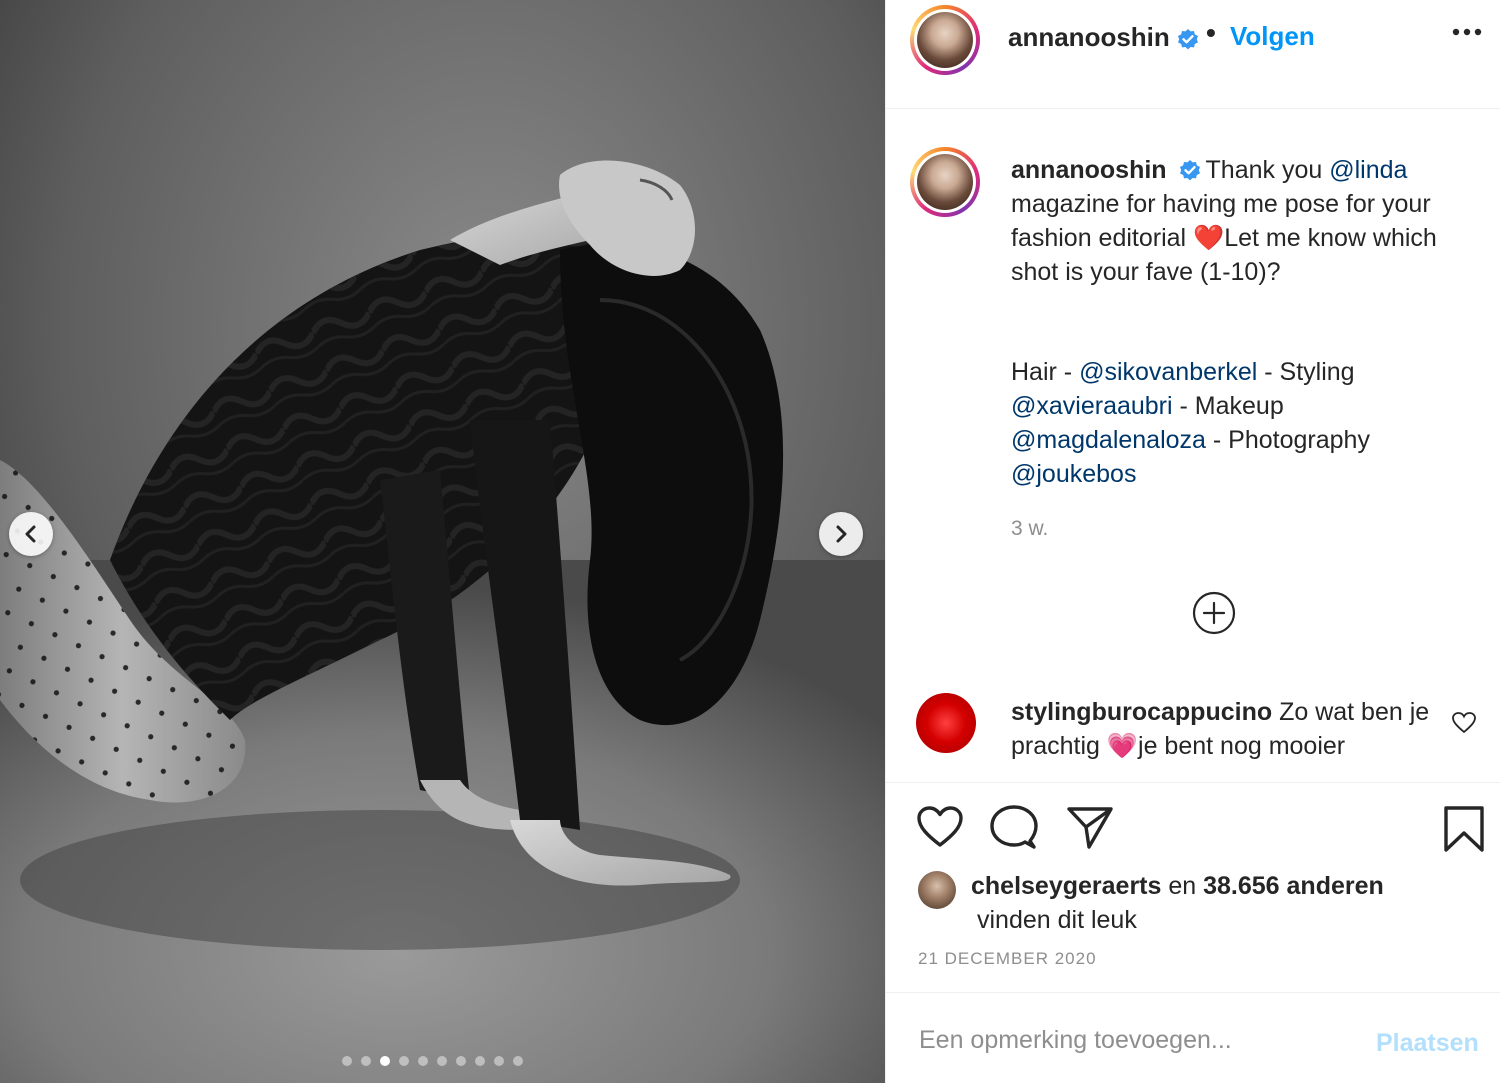  I want to click on author-username: annanooshin, so click(1089, 37).